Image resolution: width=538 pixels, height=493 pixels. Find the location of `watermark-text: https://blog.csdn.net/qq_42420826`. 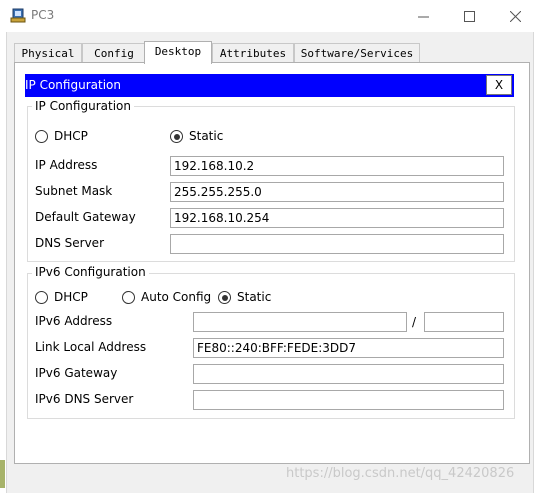

watermark-text: https://blog.csdn.net/qq_42420826 is located at coordinates (400, 473).